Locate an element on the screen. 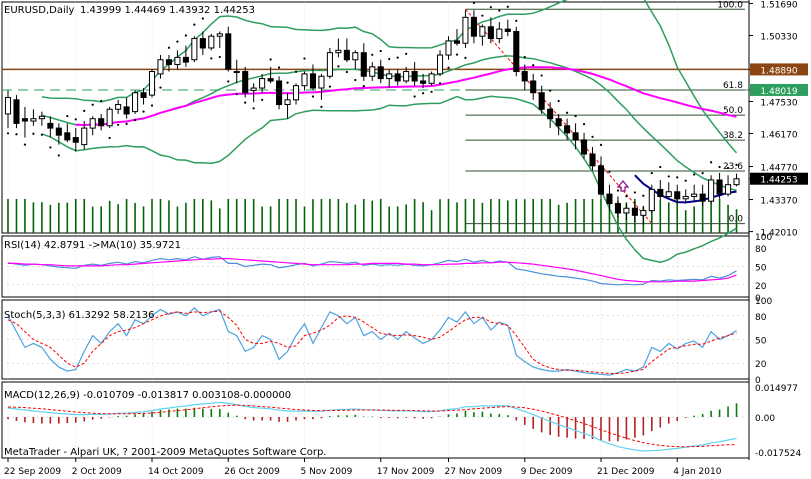 The height and width of the screenshot is (479, 811). price-axis-label: 1.47530 is located at coordinates (778, 103).